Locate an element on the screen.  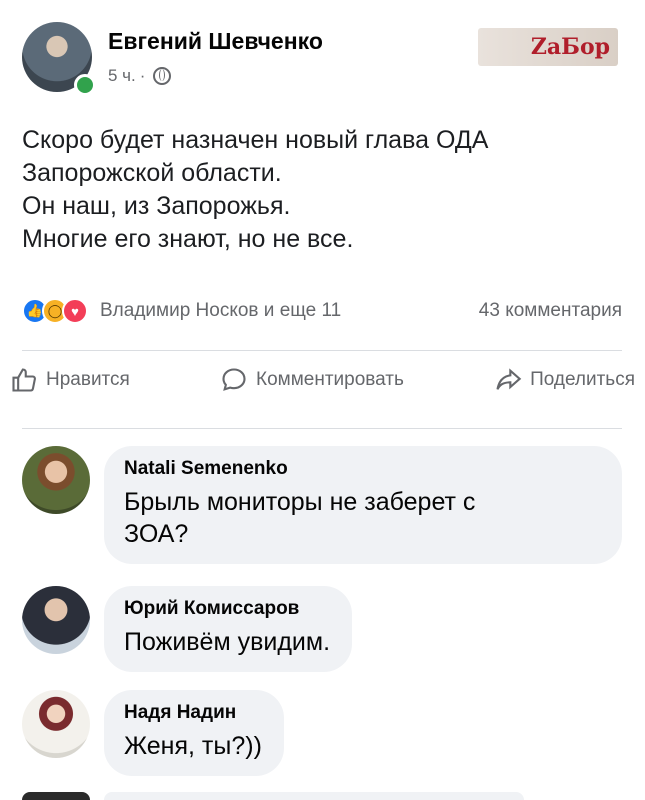
commenter-name: Надя Надин is located at coordinates (193, 713).